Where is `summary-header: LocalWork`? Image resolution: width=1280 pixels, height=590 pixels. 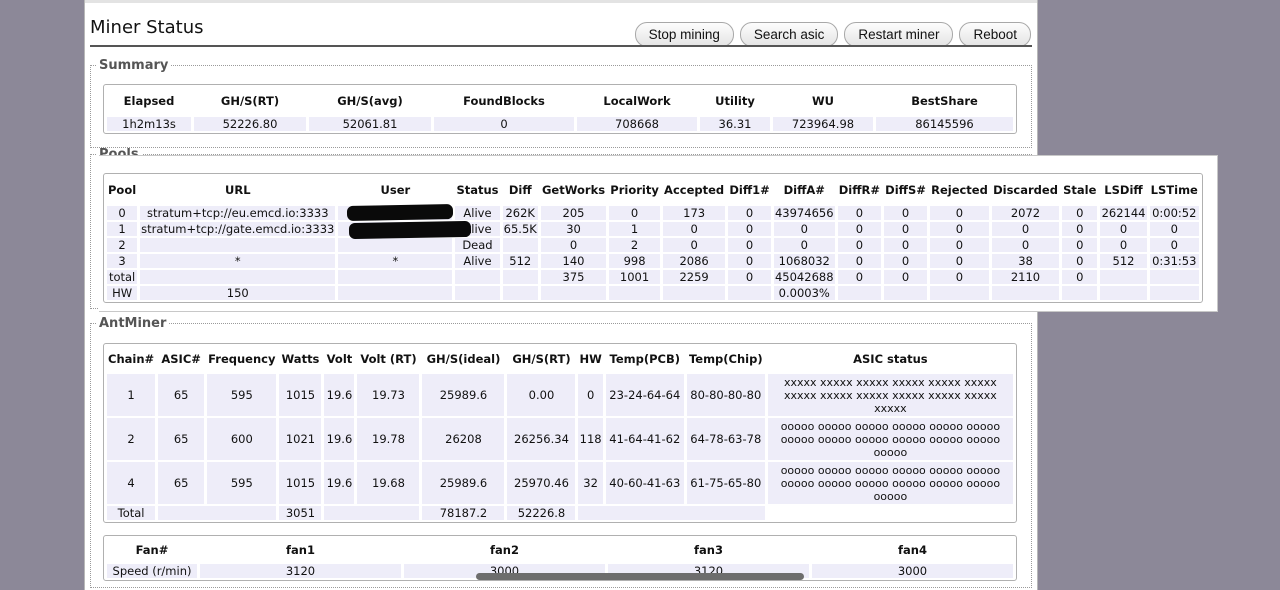
summary-header: LocalWork is located at coordinates (637, 101).